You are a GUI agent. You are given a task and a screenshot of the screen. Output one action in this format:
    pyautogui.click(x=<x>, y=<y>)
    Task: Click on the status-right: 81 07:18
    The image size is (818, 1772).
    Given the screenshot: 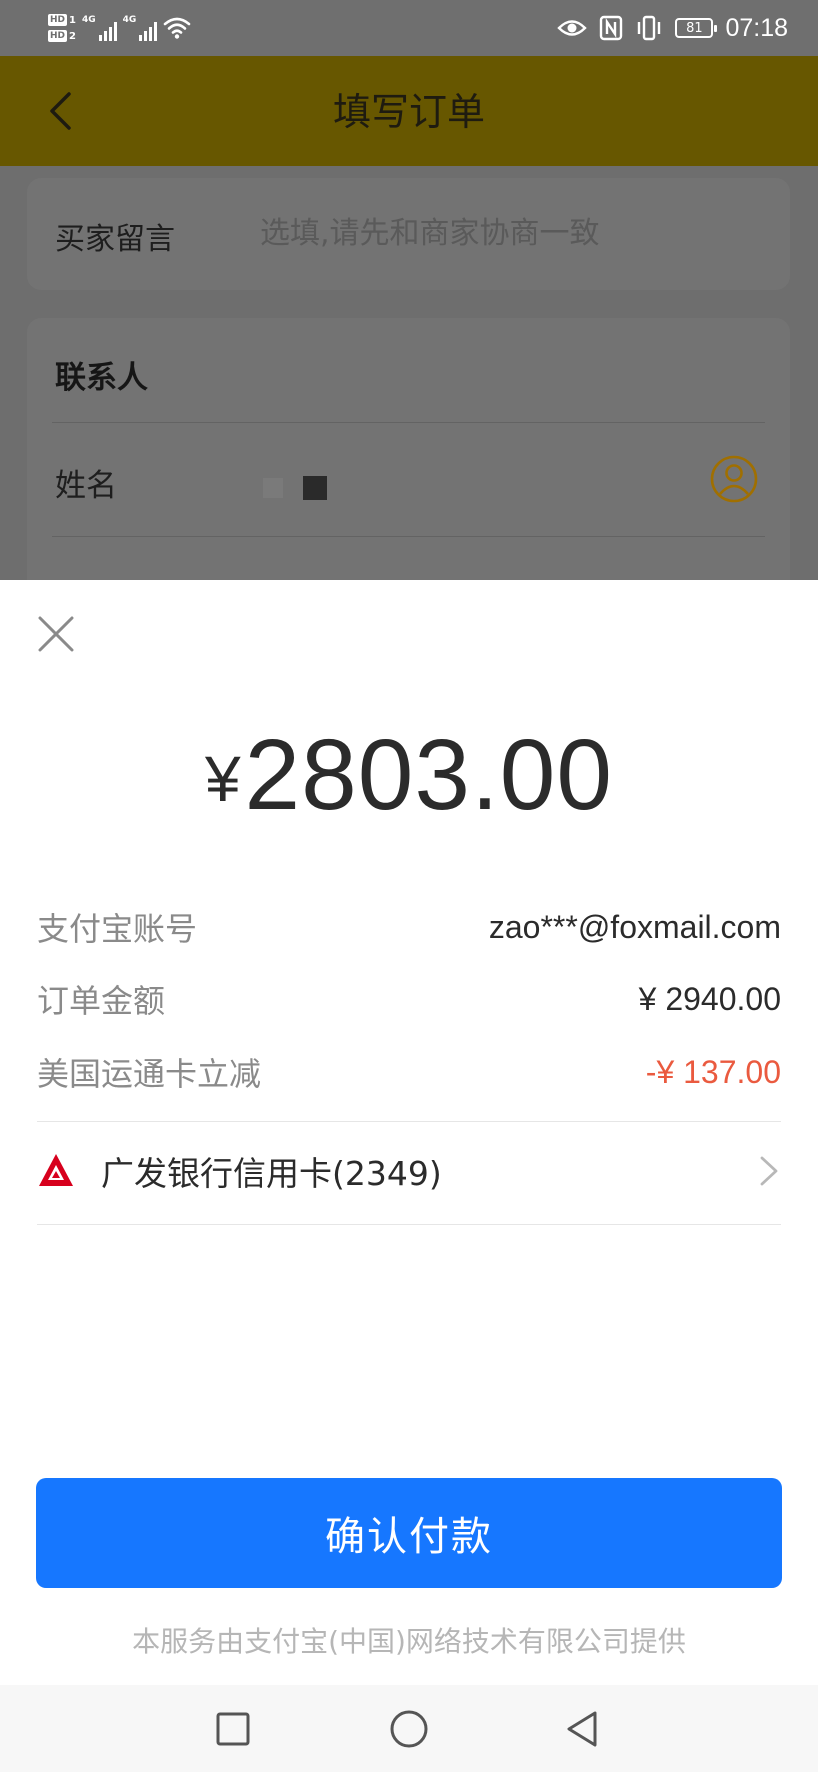 What is the action you would take?
    pyautogui.click(x=672, y=28)
    